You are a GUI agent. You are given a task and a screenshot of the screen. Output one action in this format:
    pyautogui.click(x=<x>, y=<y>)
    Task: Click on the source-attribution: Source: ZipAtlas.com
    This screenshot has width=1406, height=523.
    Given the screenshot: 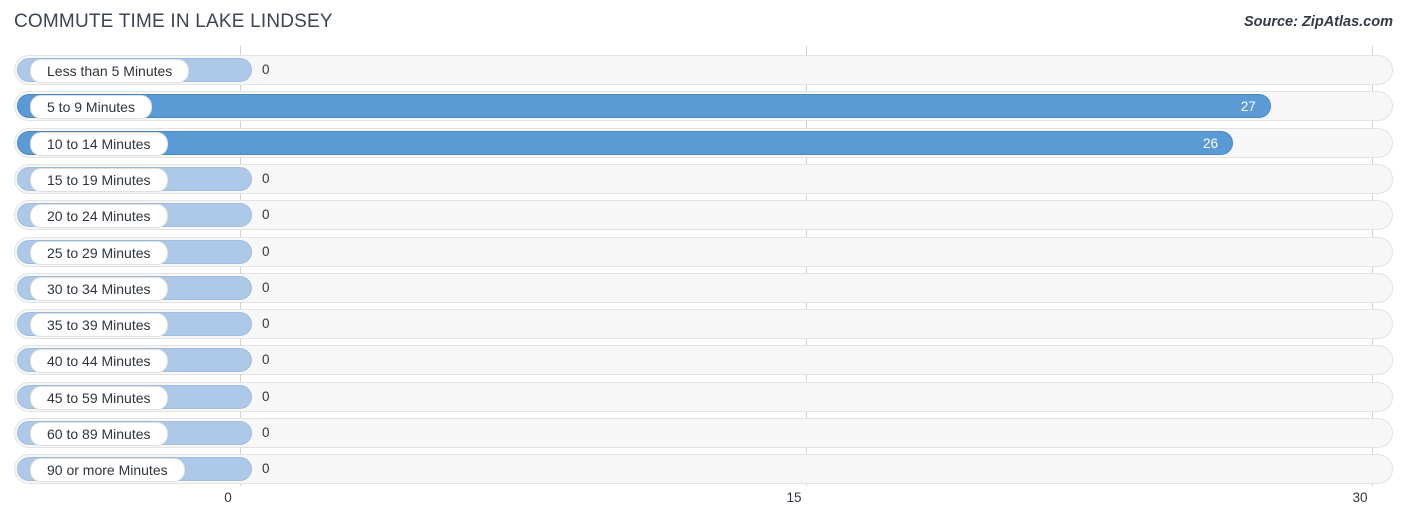 What is the action you would take?
    pyautogui.click(x=1318, y=22)
    